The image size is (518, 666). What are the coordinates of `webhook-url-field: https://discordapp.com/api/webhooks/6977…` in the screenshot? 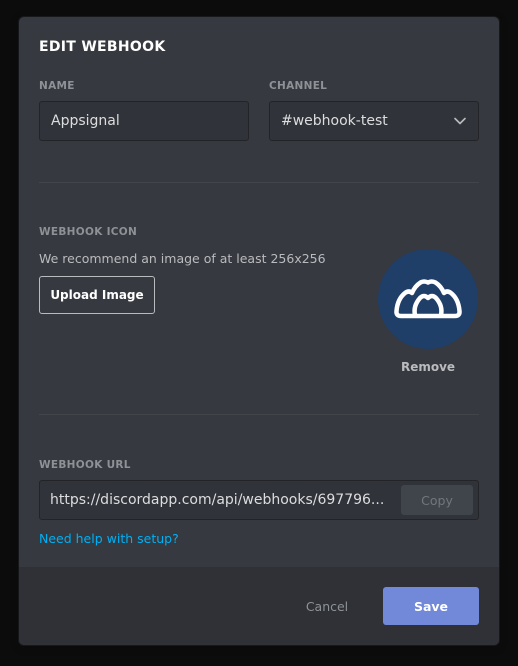 It's located at (259, 500).